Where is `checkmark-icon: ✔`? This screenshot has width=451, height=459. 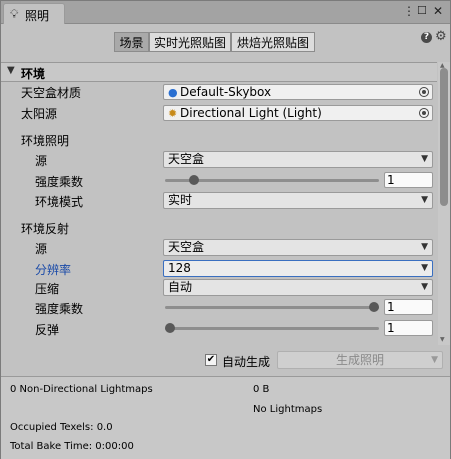
checkmark-icon: ✔ is located at coordinates (211, 359).